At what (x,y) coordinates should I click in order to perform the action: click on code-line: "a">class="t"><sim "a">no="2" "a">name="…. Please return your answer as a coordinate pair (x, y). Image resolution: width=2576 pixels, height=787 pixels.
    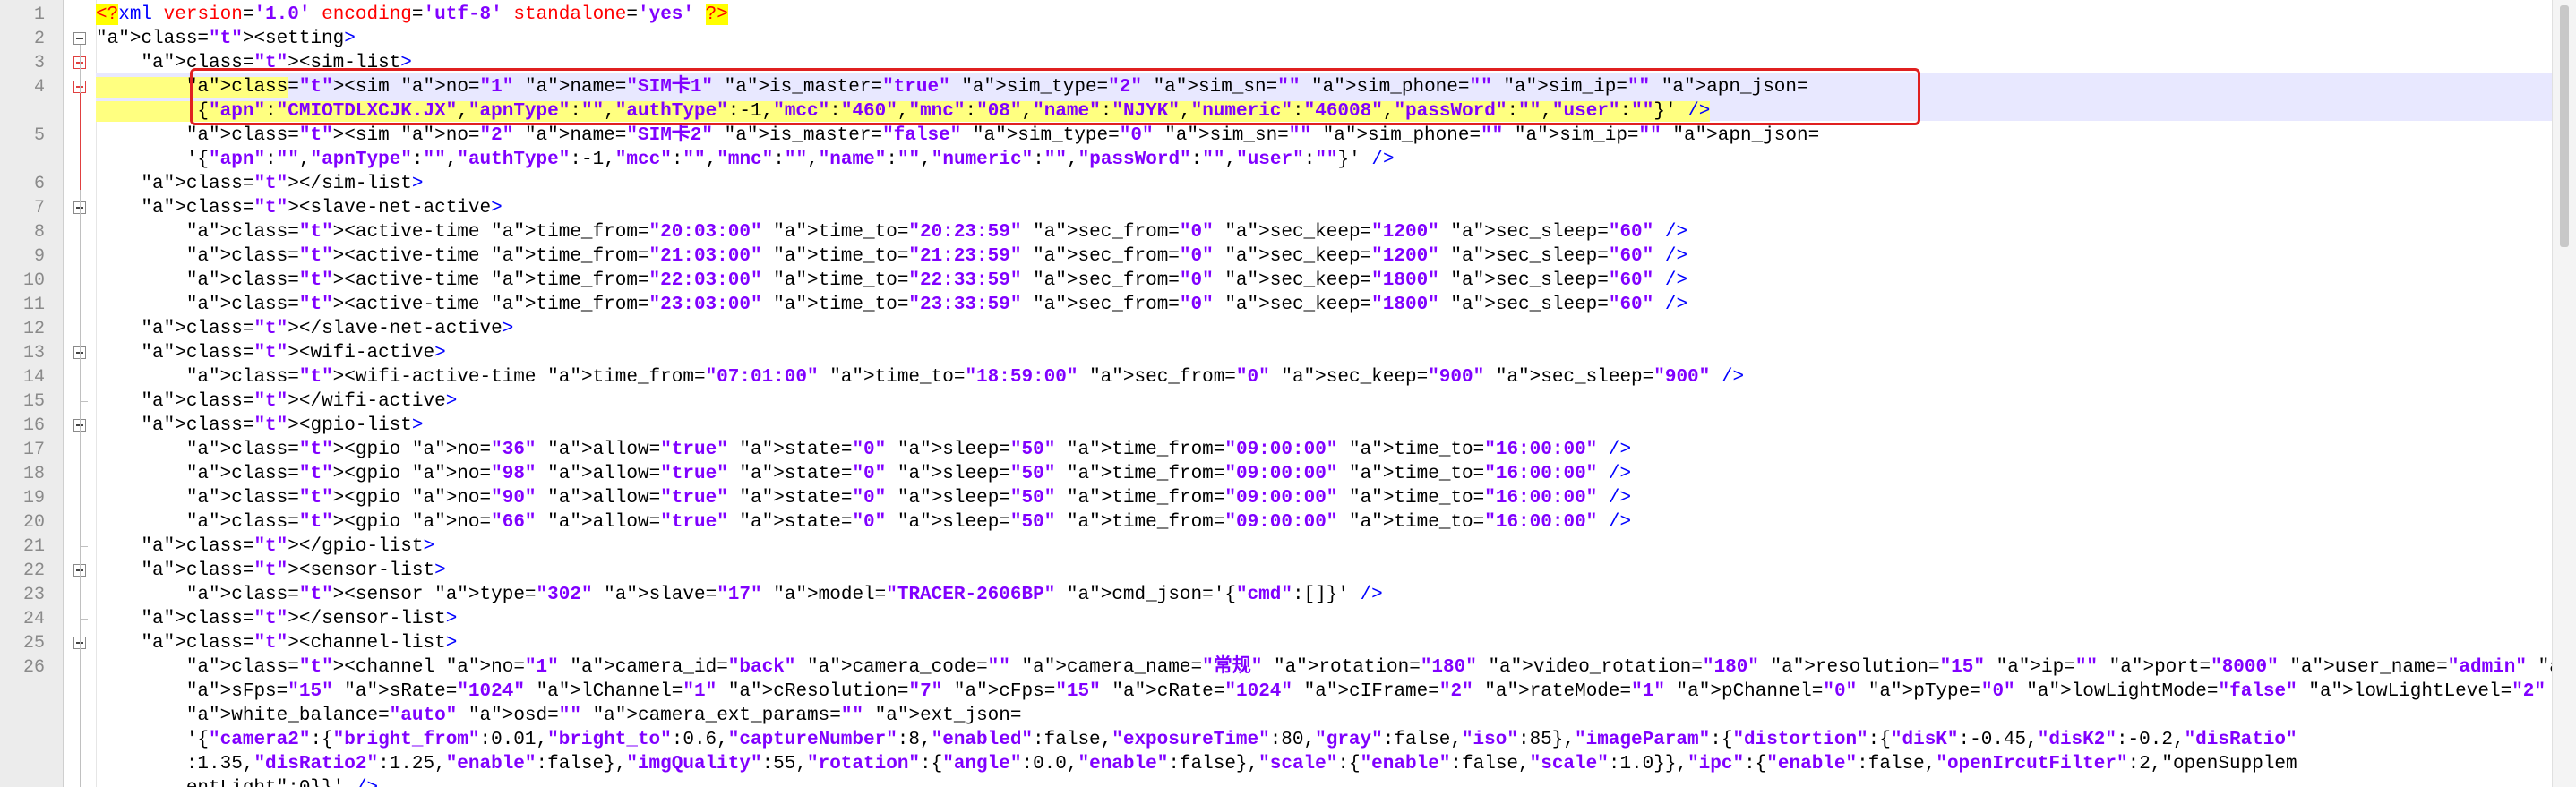
    Looking at the image, I should click on (957, 136).